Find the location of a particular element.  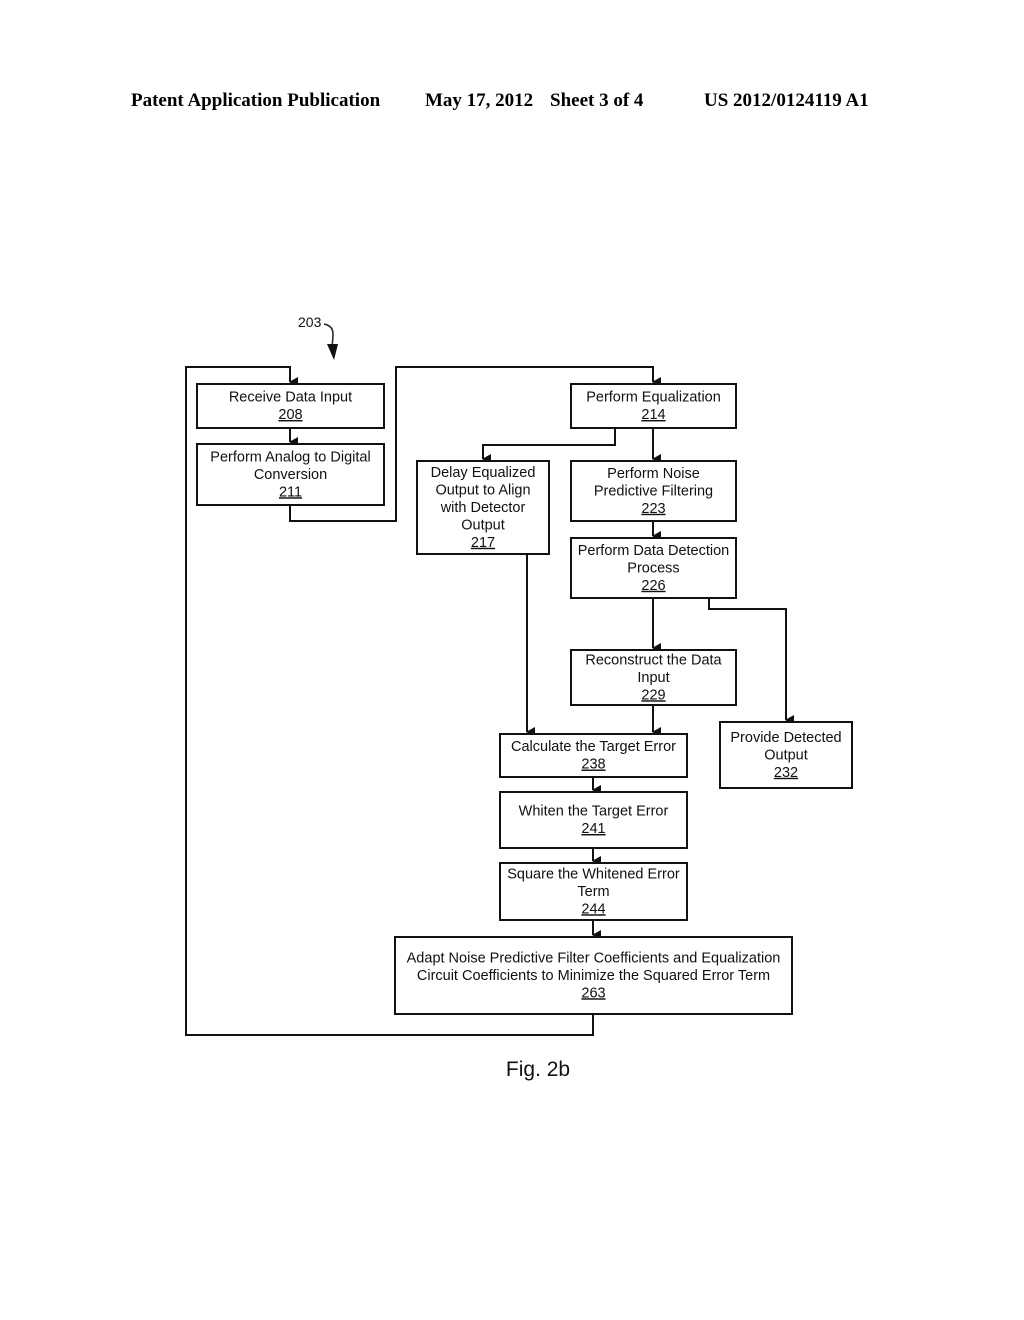

process-box-label: Predictive Filtering is located at coordinates (653, 491).